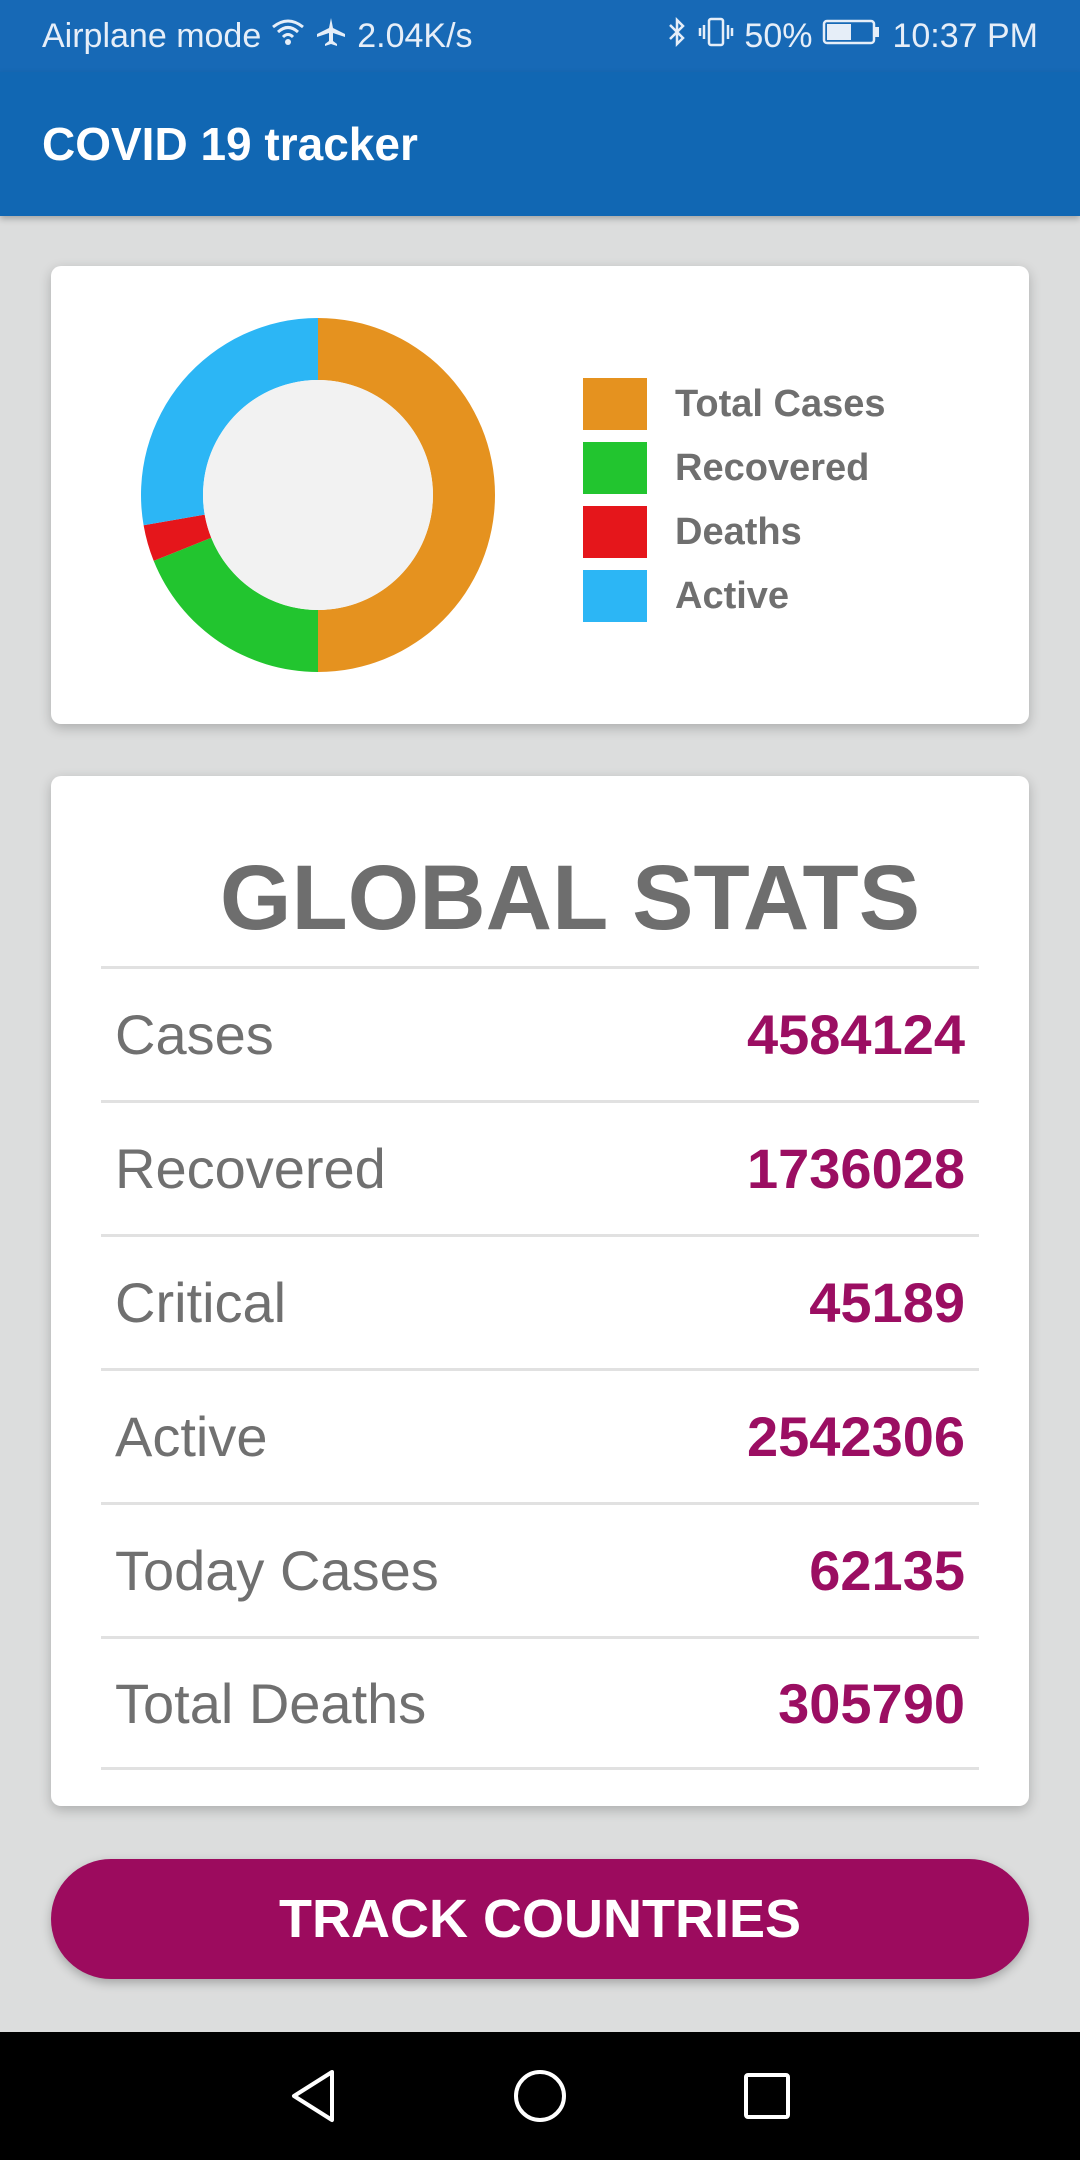 Image resolution: width=1080 pixels, height=2160 pixels. I want to click on battery-percent: 50%, so click(778, 35).